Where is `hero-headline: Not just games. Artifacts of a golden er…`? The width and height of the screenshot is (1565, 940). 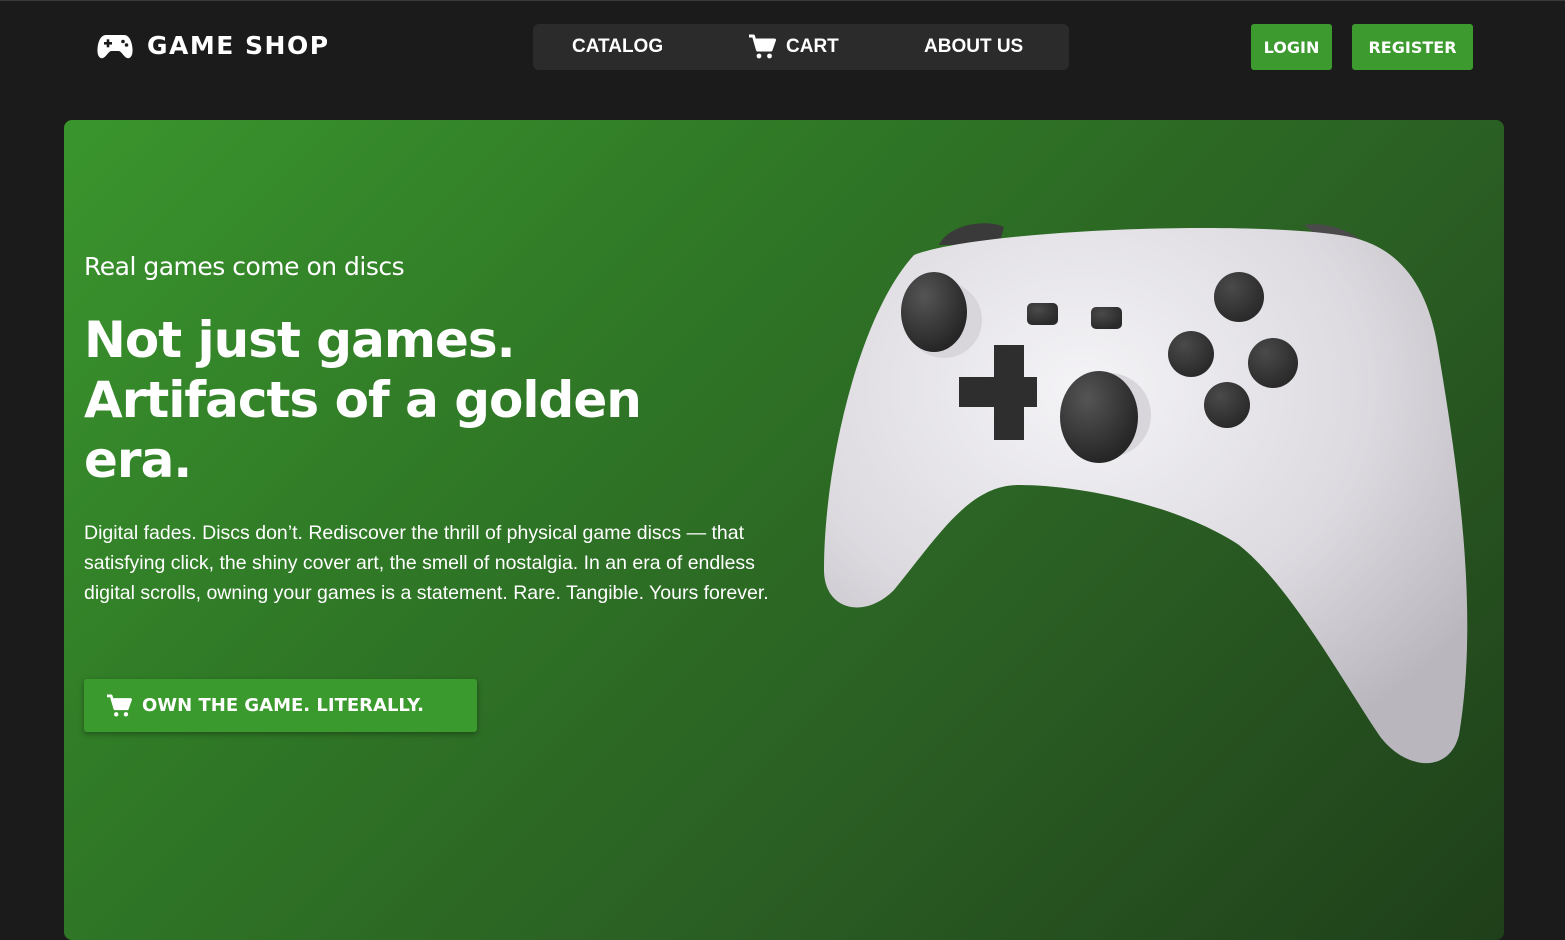
hero-headline: Not just games. Artifacts of a golden er… is located at coordinates (363, 400).